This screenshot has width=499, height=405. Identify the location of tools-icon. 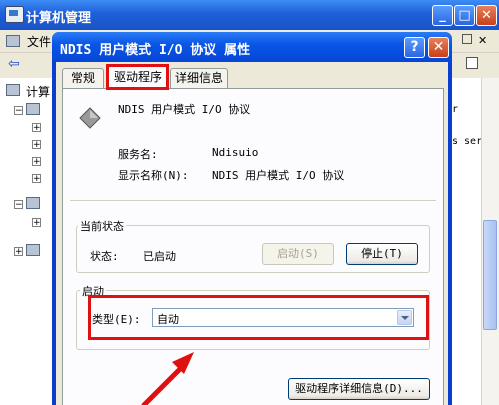
(33, 109).